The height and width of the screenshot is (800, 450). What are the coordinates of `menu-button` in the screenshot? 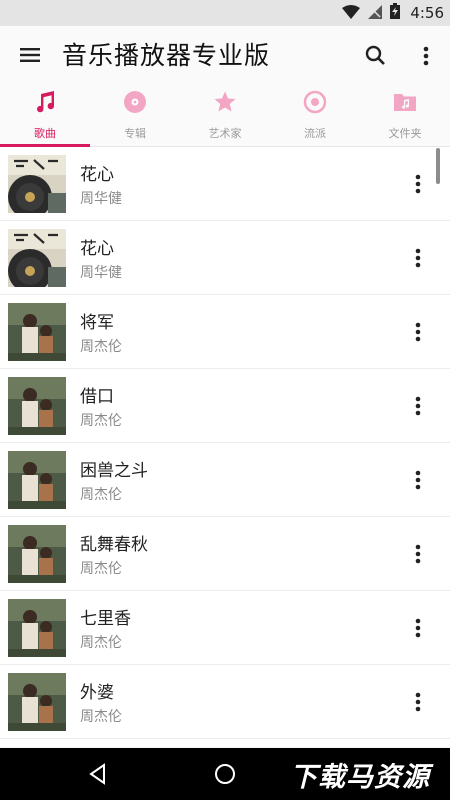 It's located at (31, 55).